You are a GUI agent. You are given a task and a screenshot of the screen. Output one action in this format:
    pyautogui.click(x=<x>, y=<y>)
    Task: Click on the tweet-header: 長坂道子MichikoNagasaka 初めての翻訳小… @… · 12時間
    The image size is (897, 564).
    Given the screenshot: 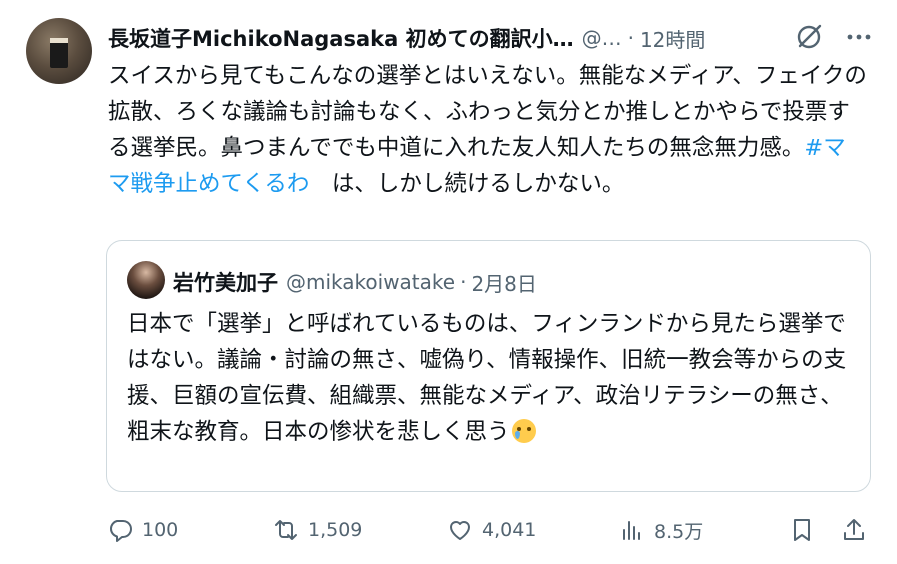 What is the action you would take?
    pyautogui.click(x=498, y=38)
    